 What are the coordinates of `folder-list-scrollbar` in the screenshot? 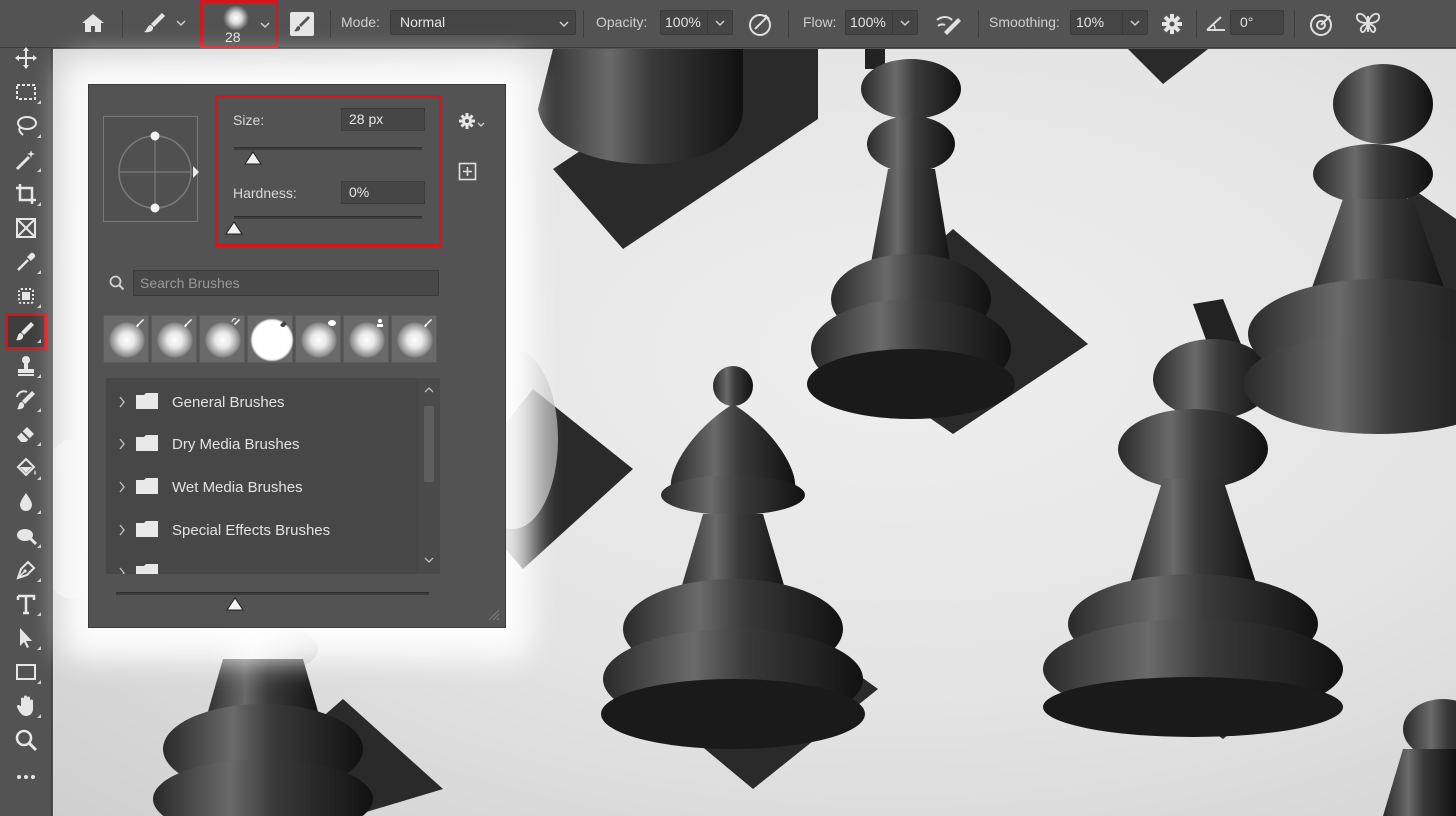 It's located at (429, 476).